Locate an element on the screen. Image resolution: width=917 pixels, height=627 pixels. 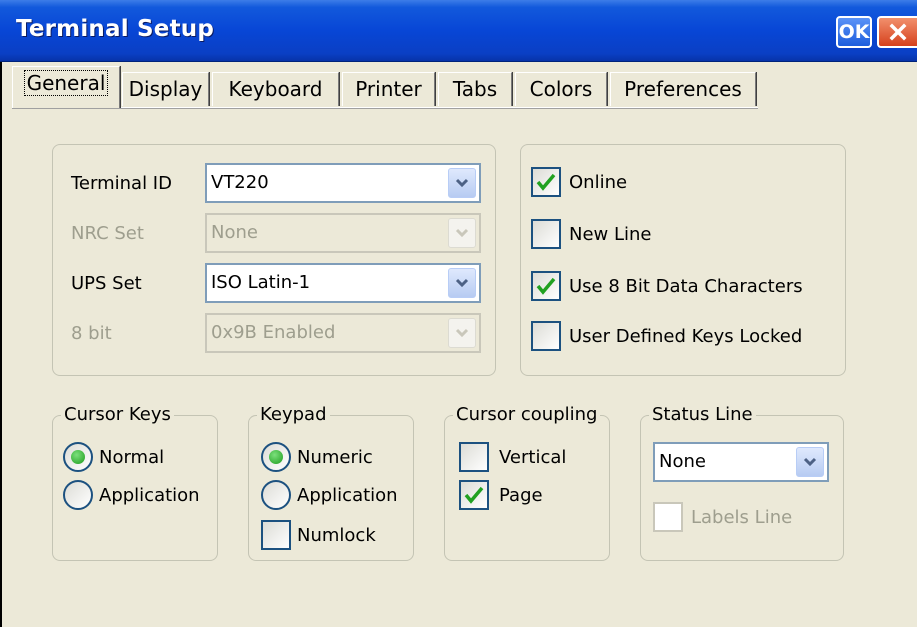
ups-set-select: ISO Latin-1 is located at coordinates (343, 283).